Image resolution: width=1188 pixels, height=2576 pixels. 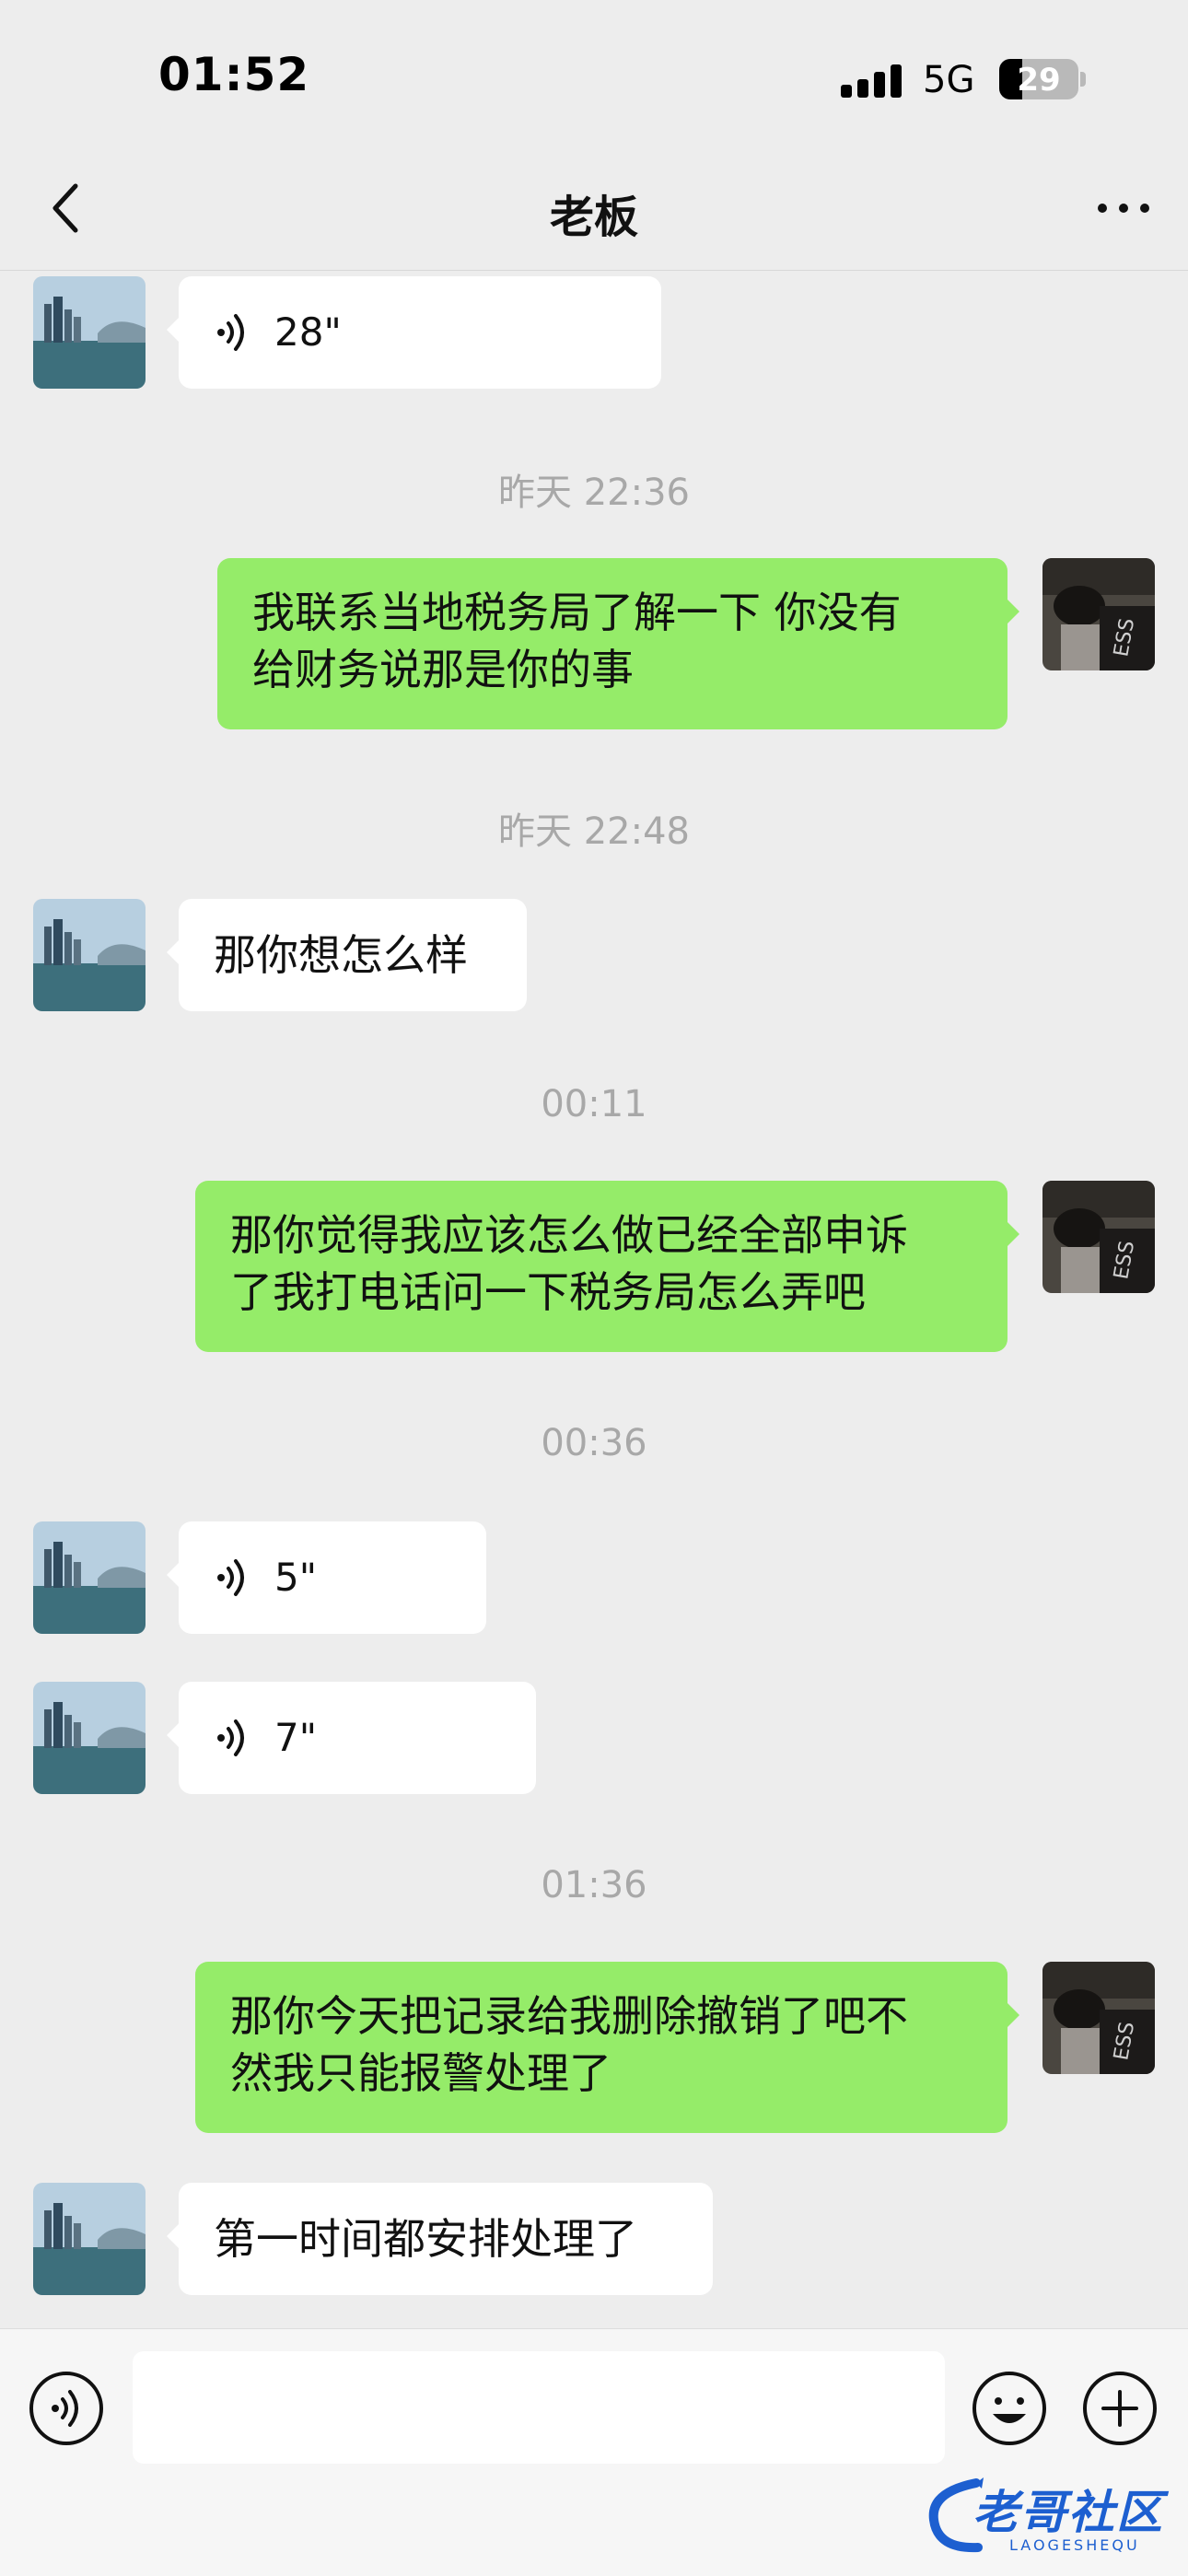 I want to click on message-text-line: 了我打电话问一下税务局怎么弄吧, so click(x=548, y=1292).